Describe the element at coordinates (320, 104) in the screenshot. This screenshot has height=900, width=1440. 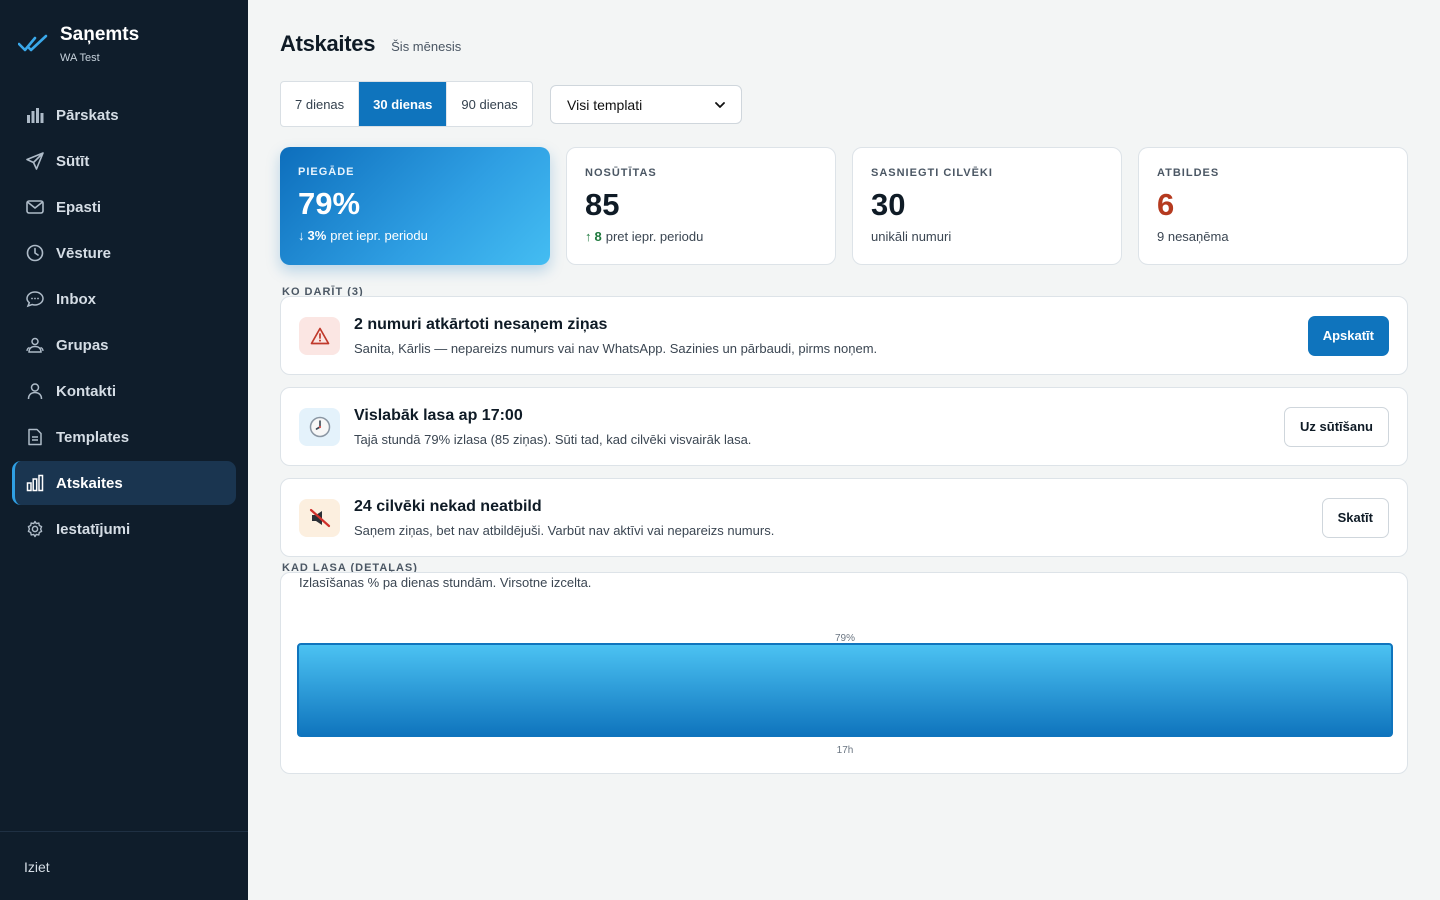
I see `range-7-days-button: 7 dienas` at that location.